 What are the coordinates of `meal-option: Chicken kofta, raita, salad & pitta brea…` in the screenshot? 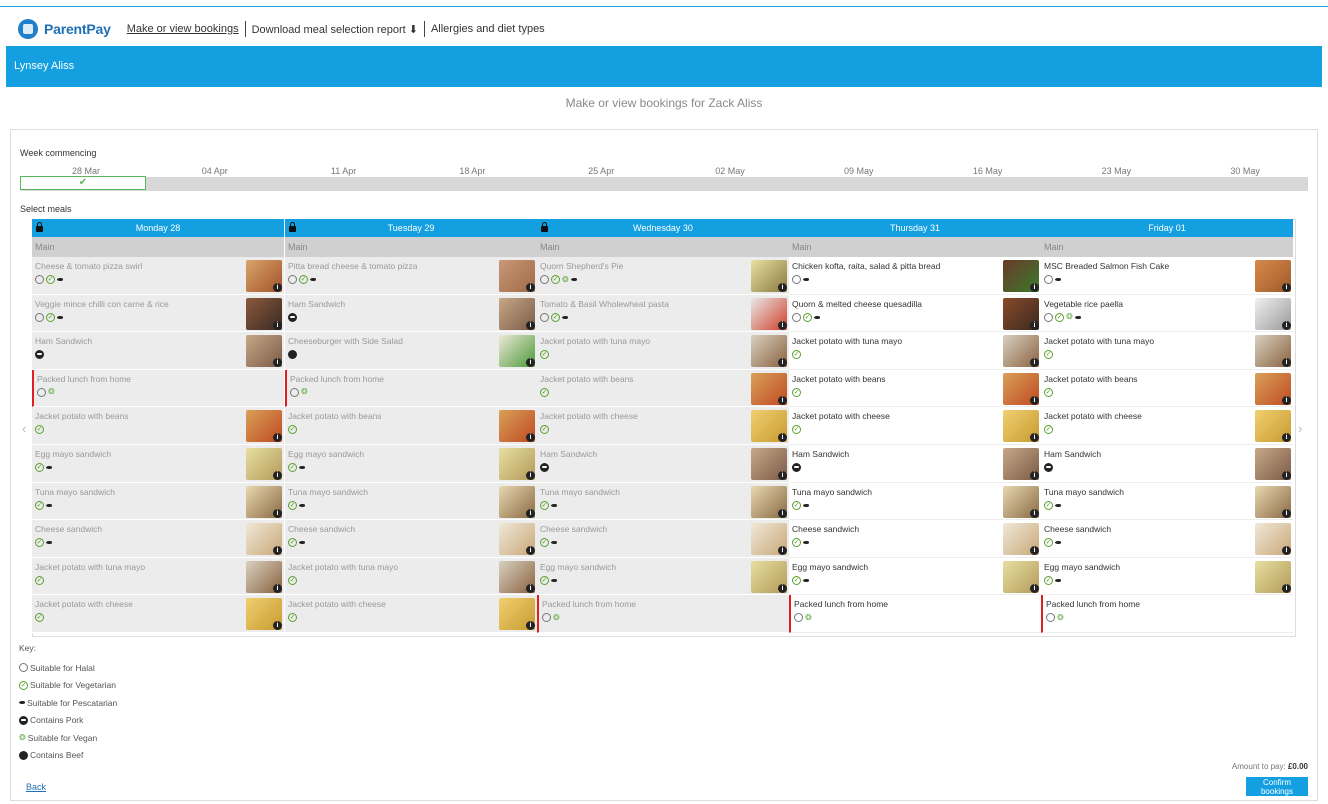 It's located at (915, 276).